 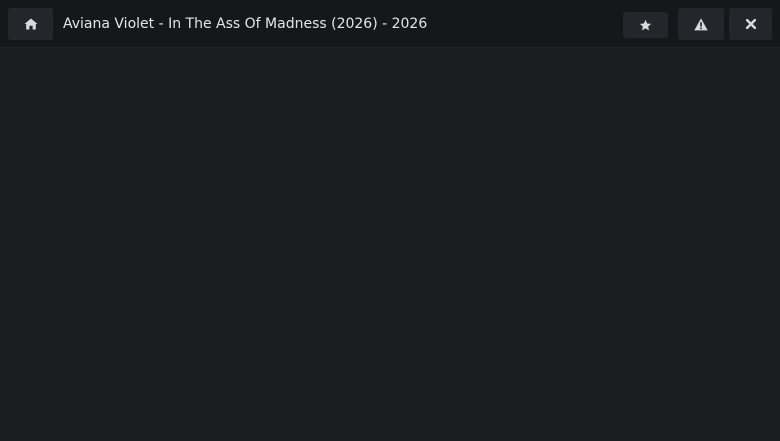 I want to click on close-icon, so click(x=750, y=24).